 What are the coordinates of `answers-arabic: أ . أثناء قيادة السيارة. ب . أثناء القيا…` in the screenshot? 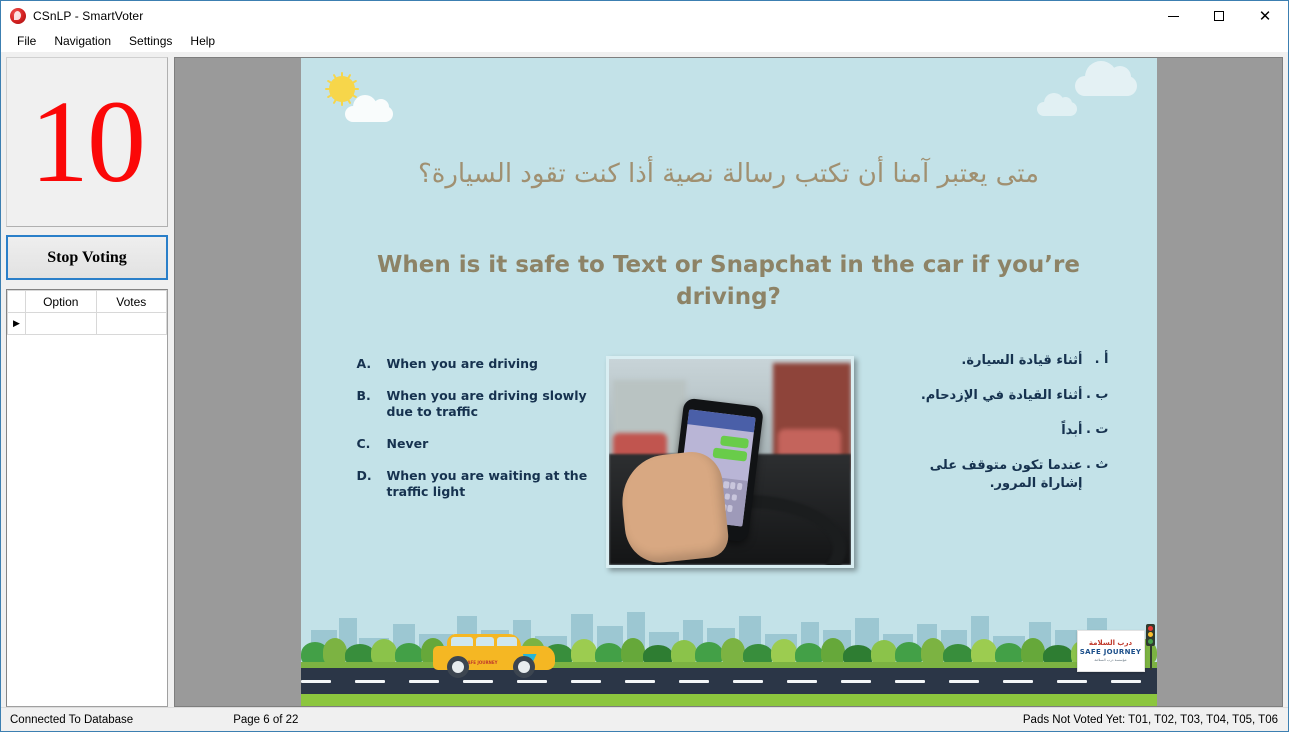 It's located at (1014, 431).